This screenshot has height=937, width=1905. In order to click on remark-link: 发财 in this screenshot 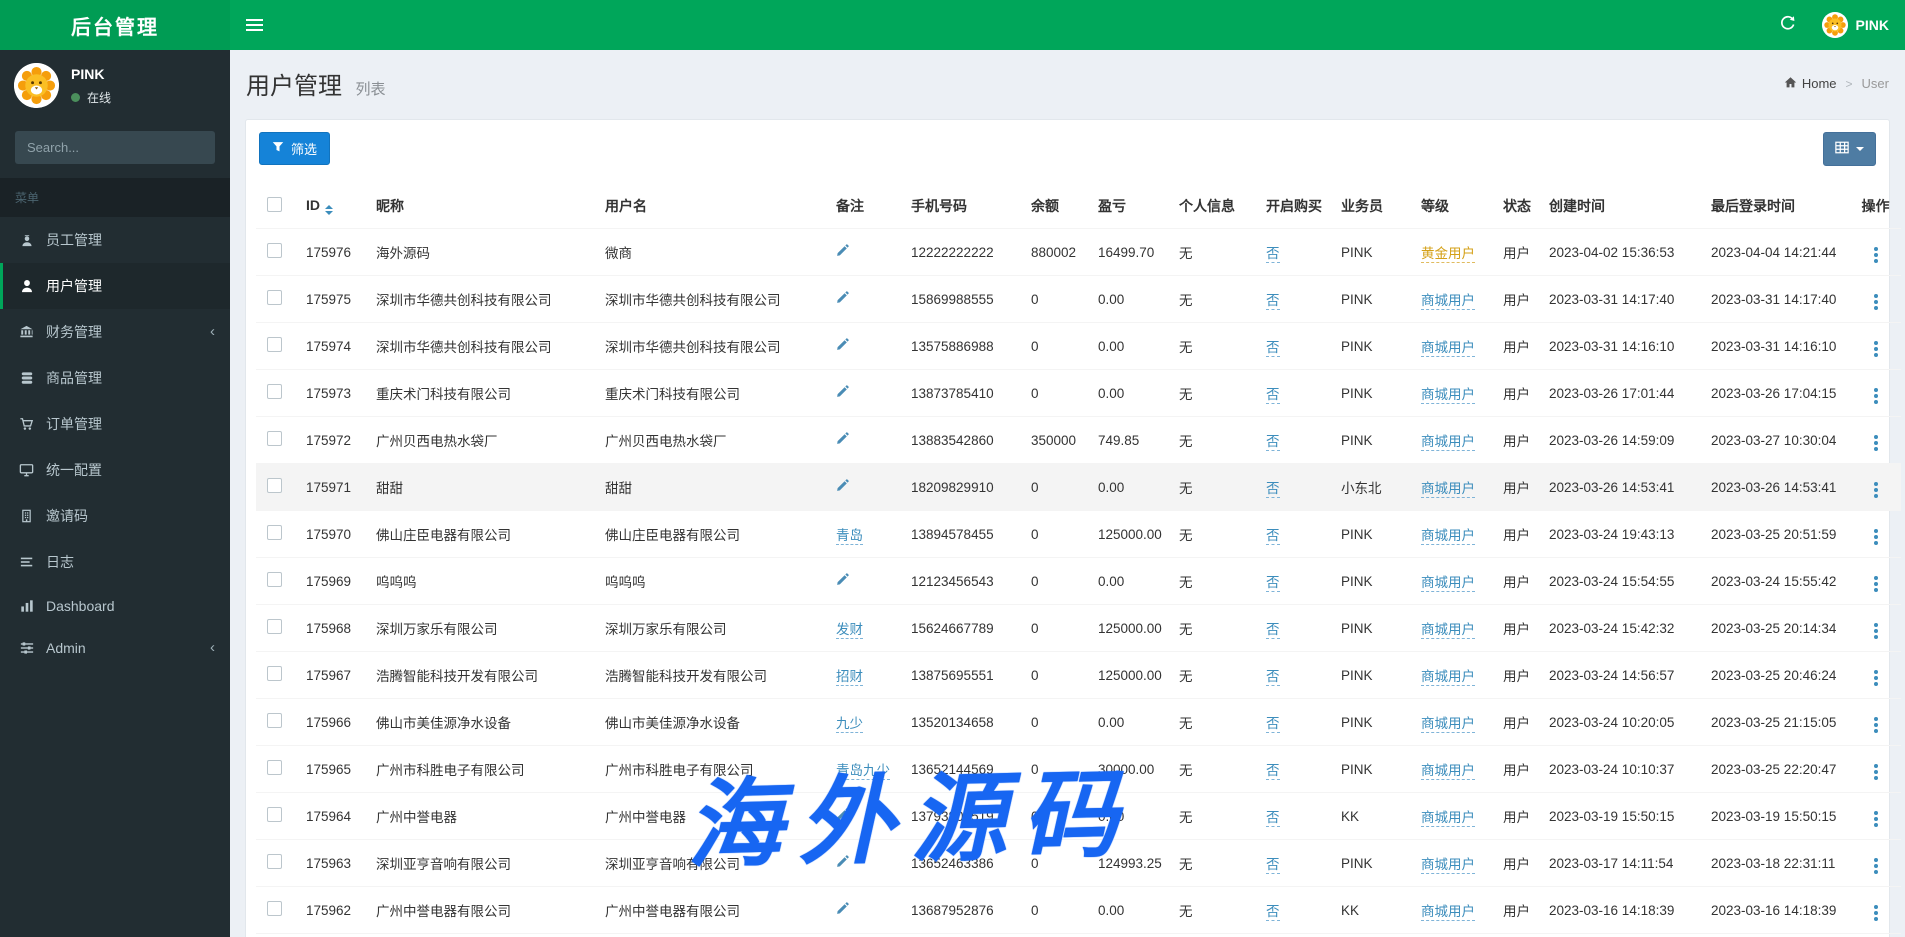, I will do `click(849, 630)`.